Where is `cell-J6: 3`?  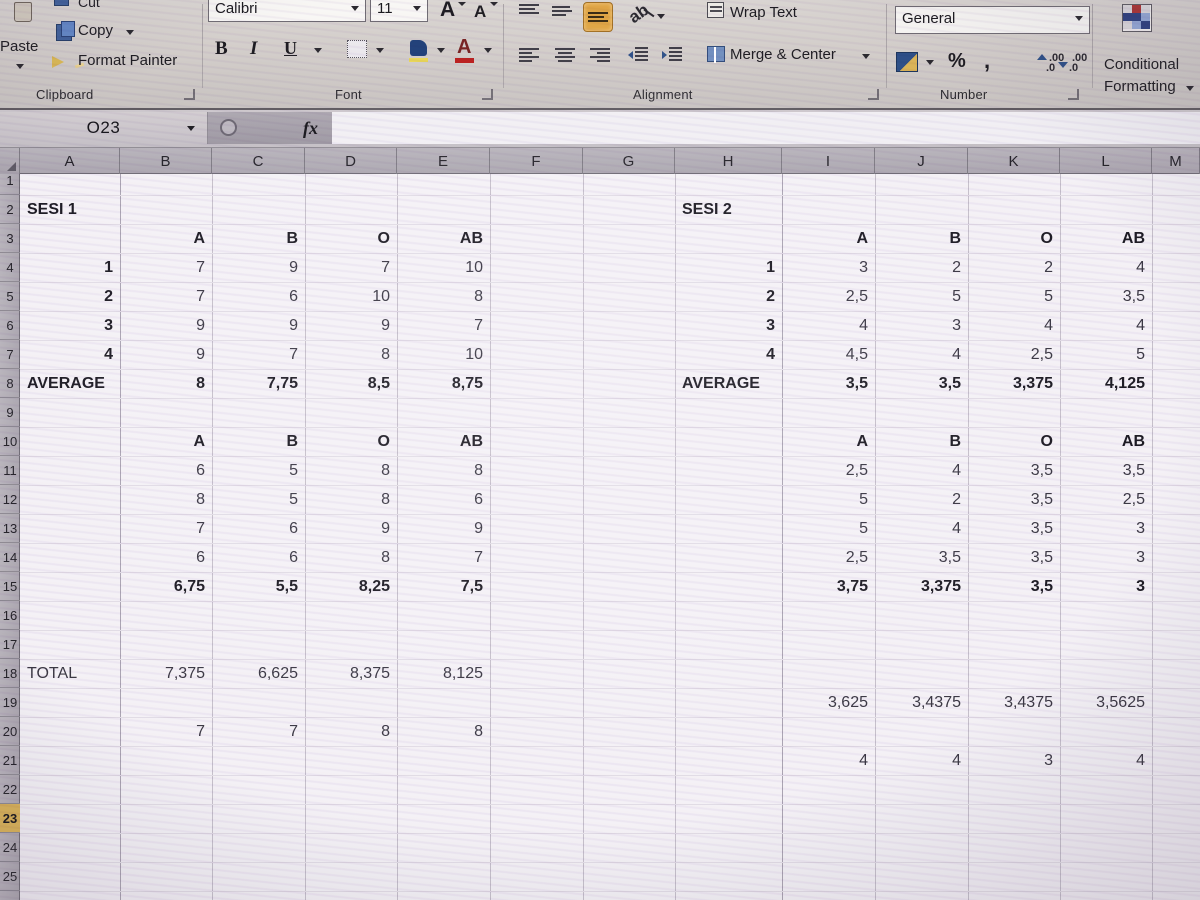 cell-J6: 3 is located at coordinates (921, 325).